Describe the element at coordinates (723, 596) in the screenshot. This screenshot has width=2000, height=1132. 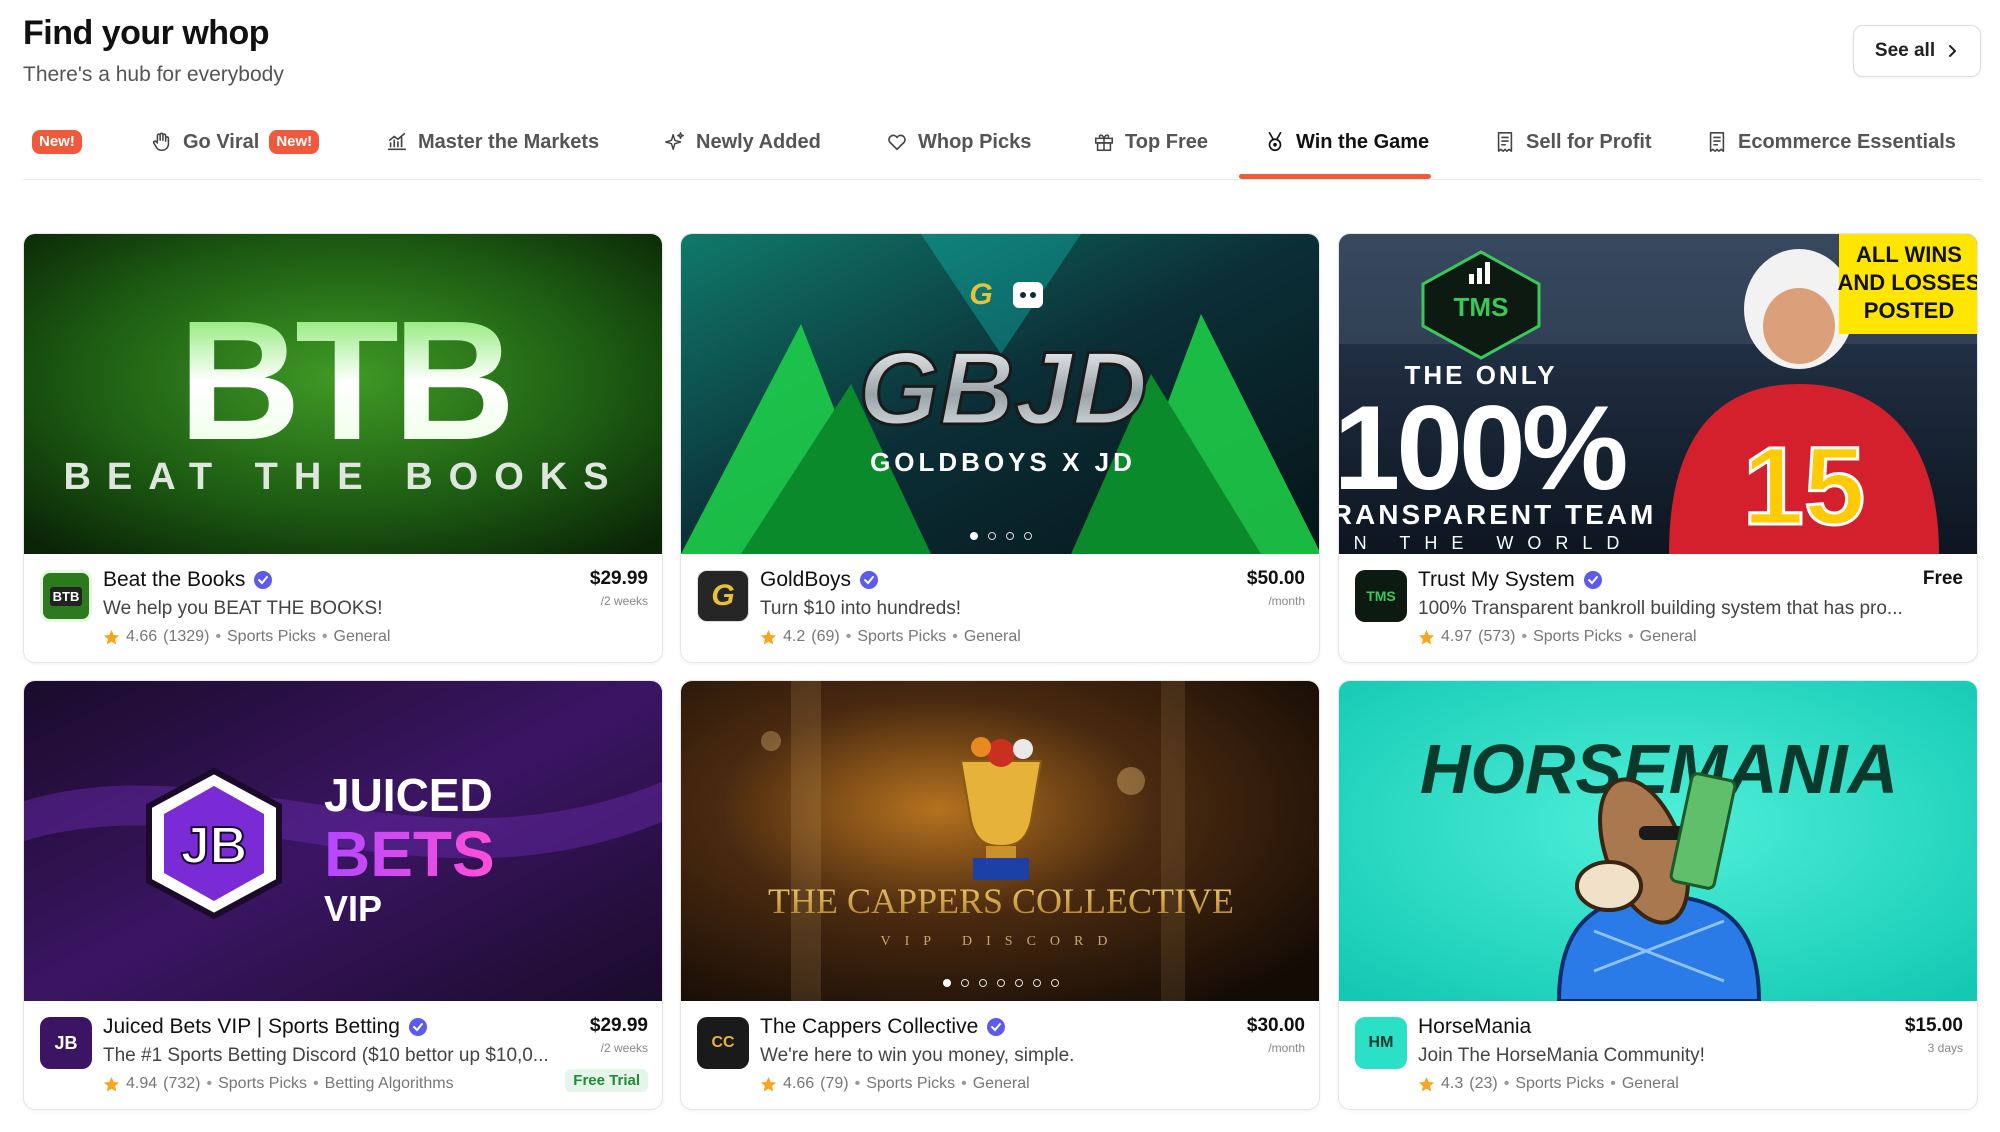
I see `card-logo: G` at that location.